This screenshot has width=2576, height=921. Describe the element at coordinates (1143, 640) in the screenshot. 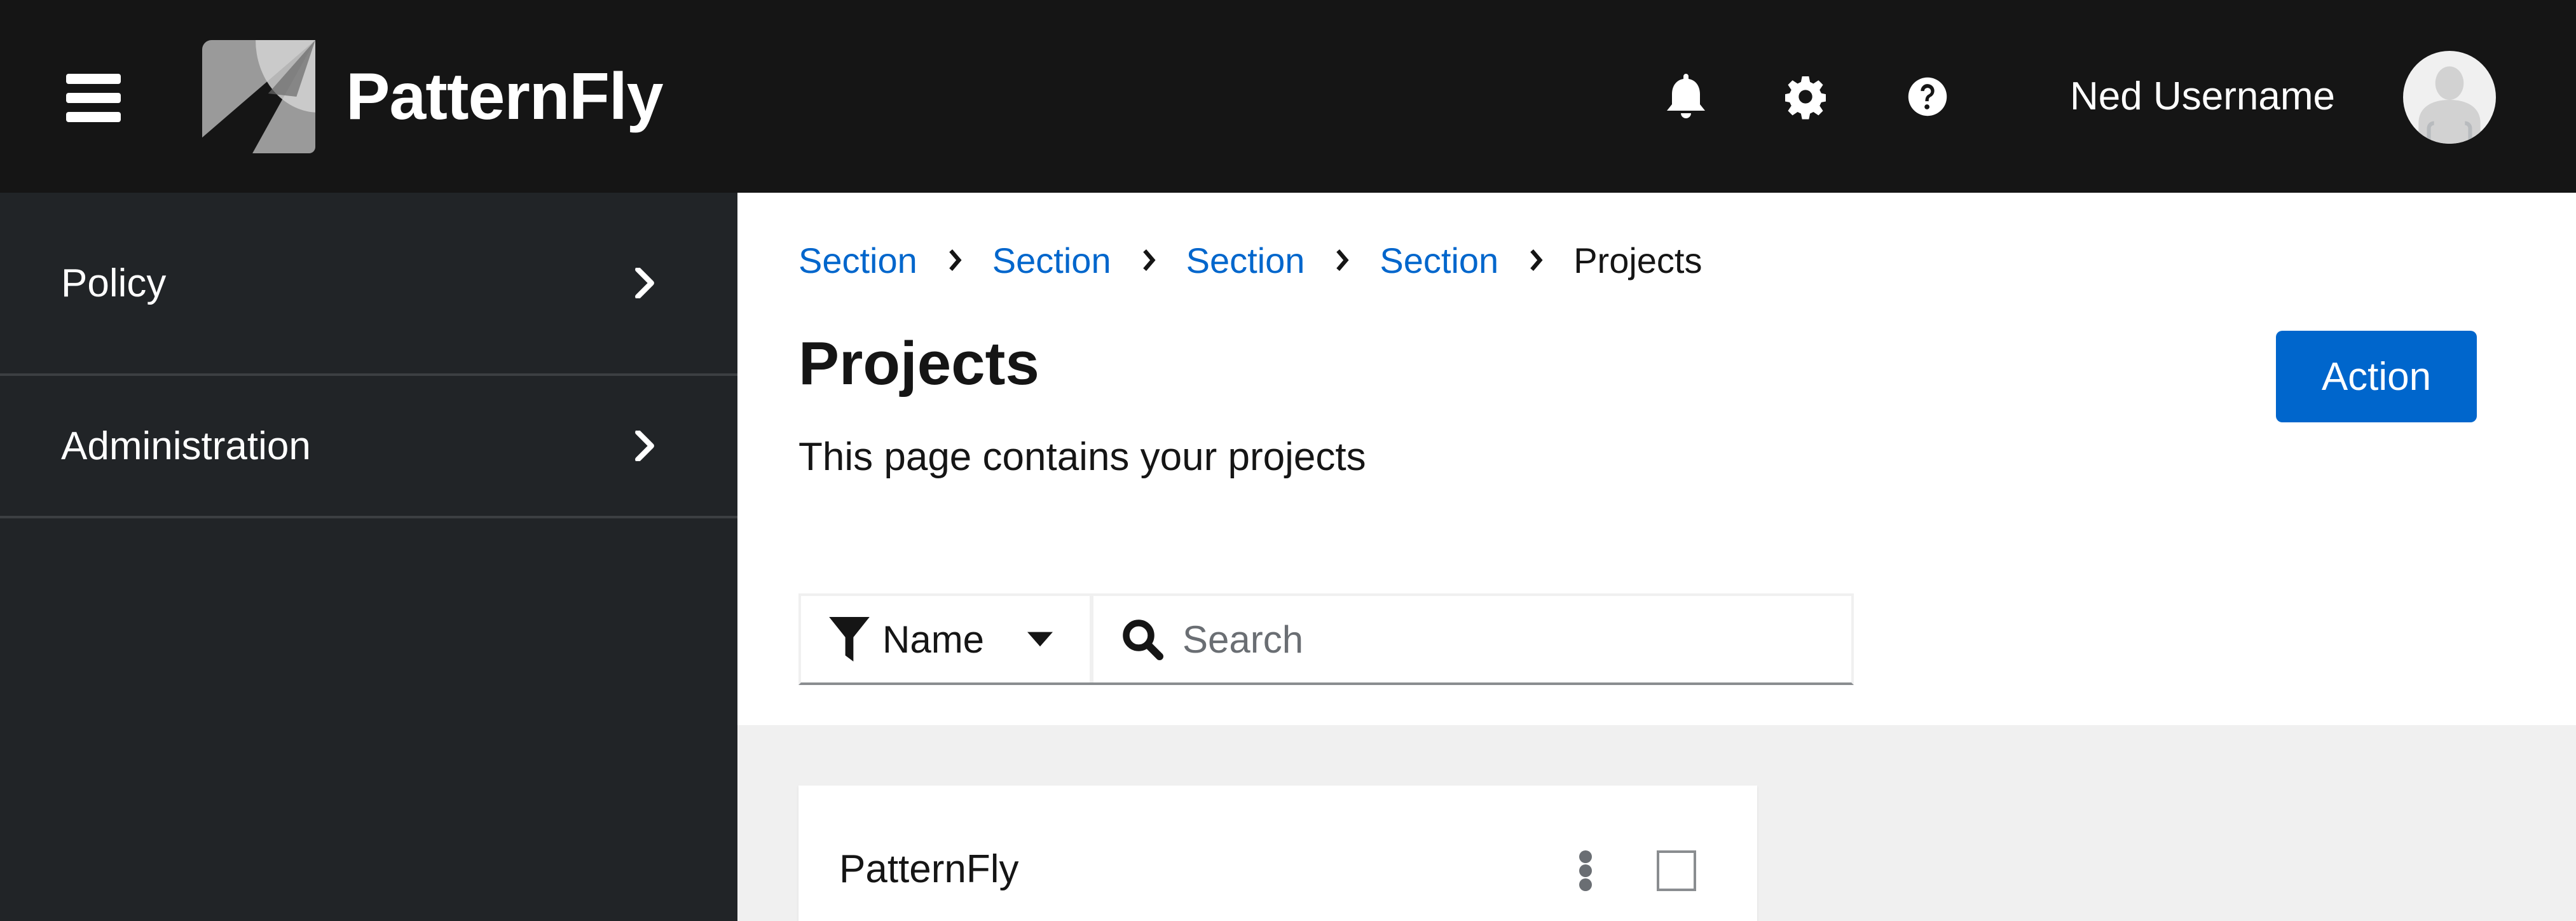

I see `search-icon` at that location.